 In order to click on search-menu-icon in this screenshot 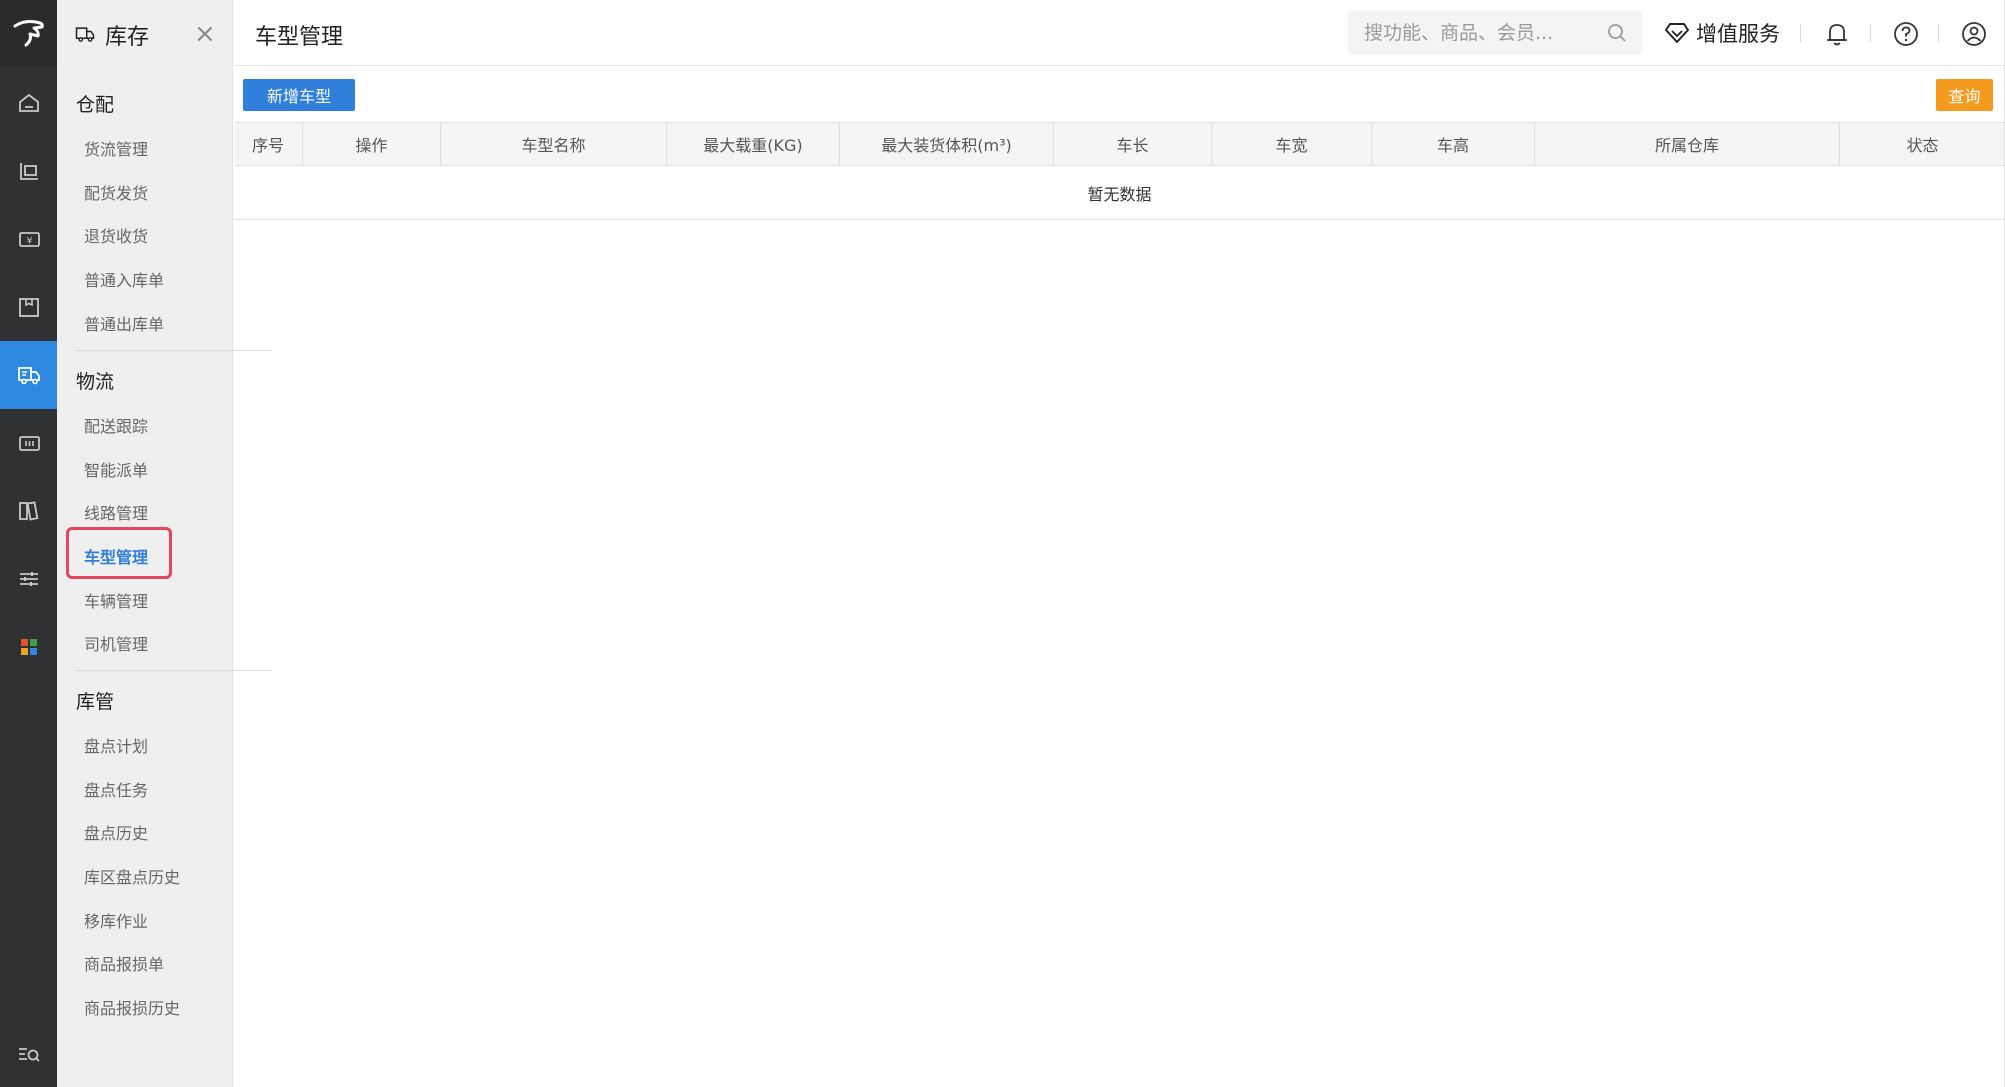, I will do `click(29, 1055)`.